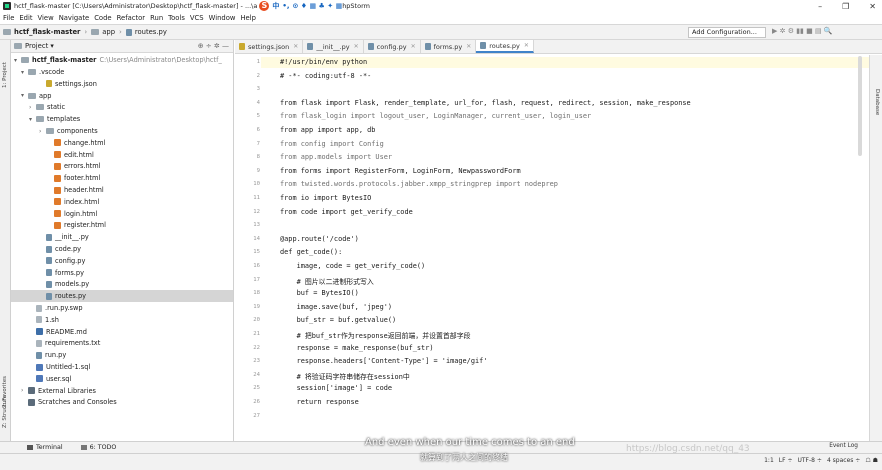 The height and width of the screenshot is (470, 882). I want to click on line-separator: LF ÷, so click(786, 460).